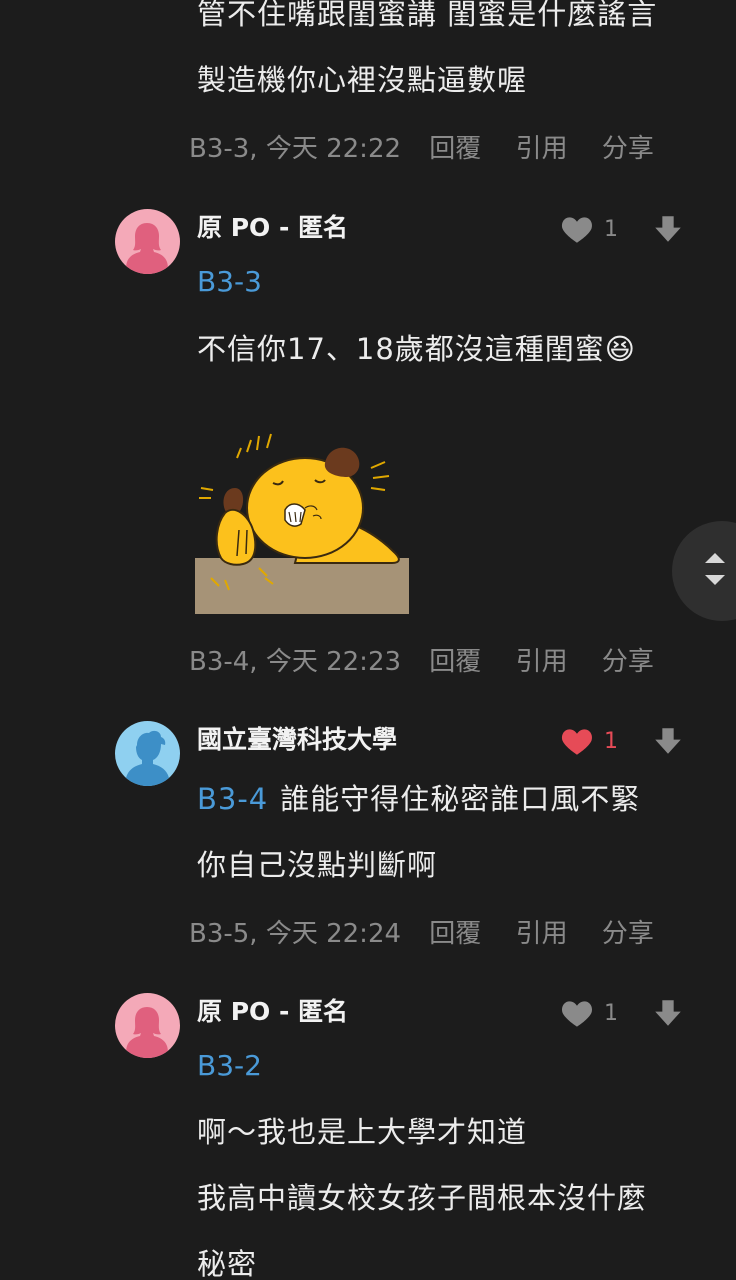 Image resolution: width=736 pixels, height=1280 pixels. What do you see at coordinates (297, 740) in the screenshot?
I see `comment-author: 國立臺灣科技大學` at bounding box center [297, 740].